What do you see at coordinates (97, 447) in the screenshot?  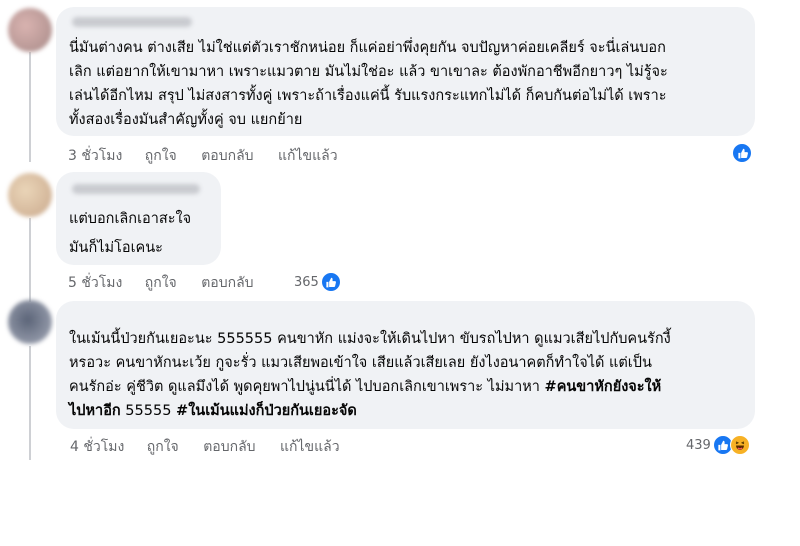 I see `comment-time: 4 ชั่วโมง` at bounding box center [97, 447].